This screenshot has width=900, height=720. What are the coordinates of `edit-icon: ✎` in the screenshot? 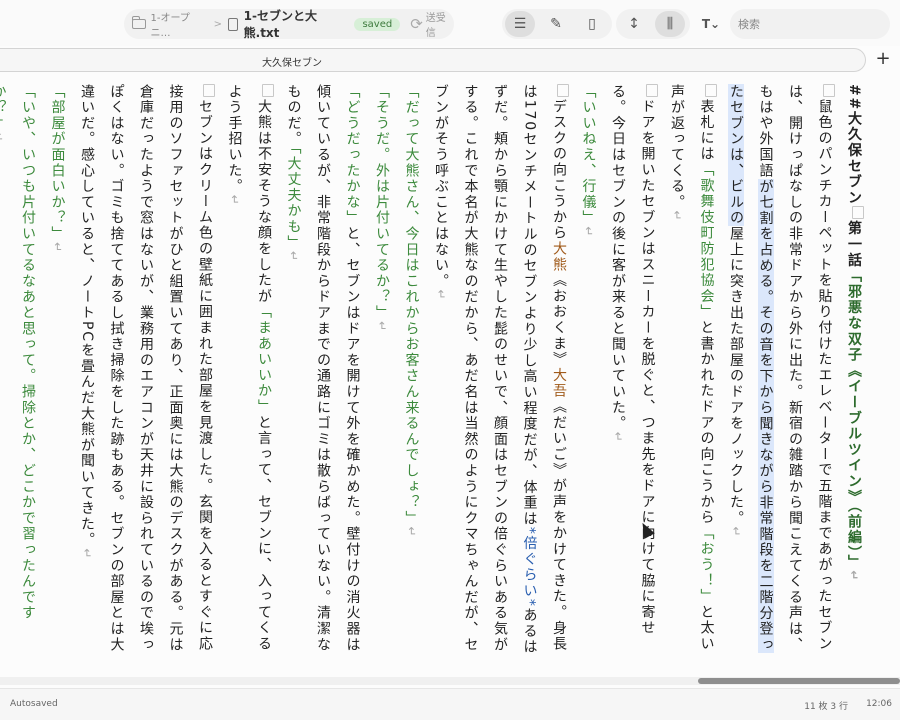 It's located at (556, 24).